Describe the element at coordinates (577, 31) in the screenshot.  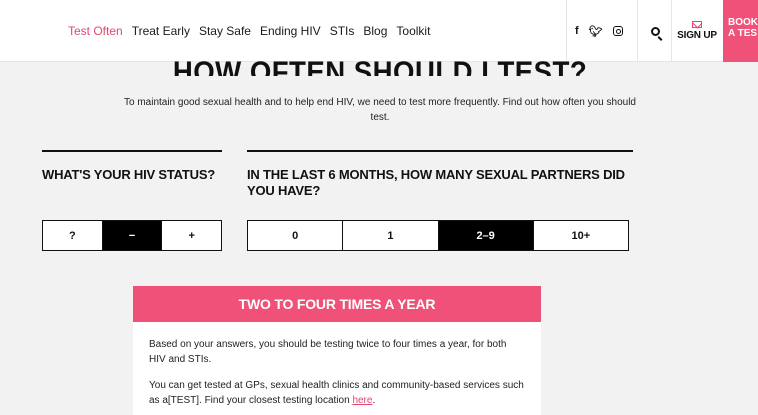
I see `facebook-icon: f` at that location.